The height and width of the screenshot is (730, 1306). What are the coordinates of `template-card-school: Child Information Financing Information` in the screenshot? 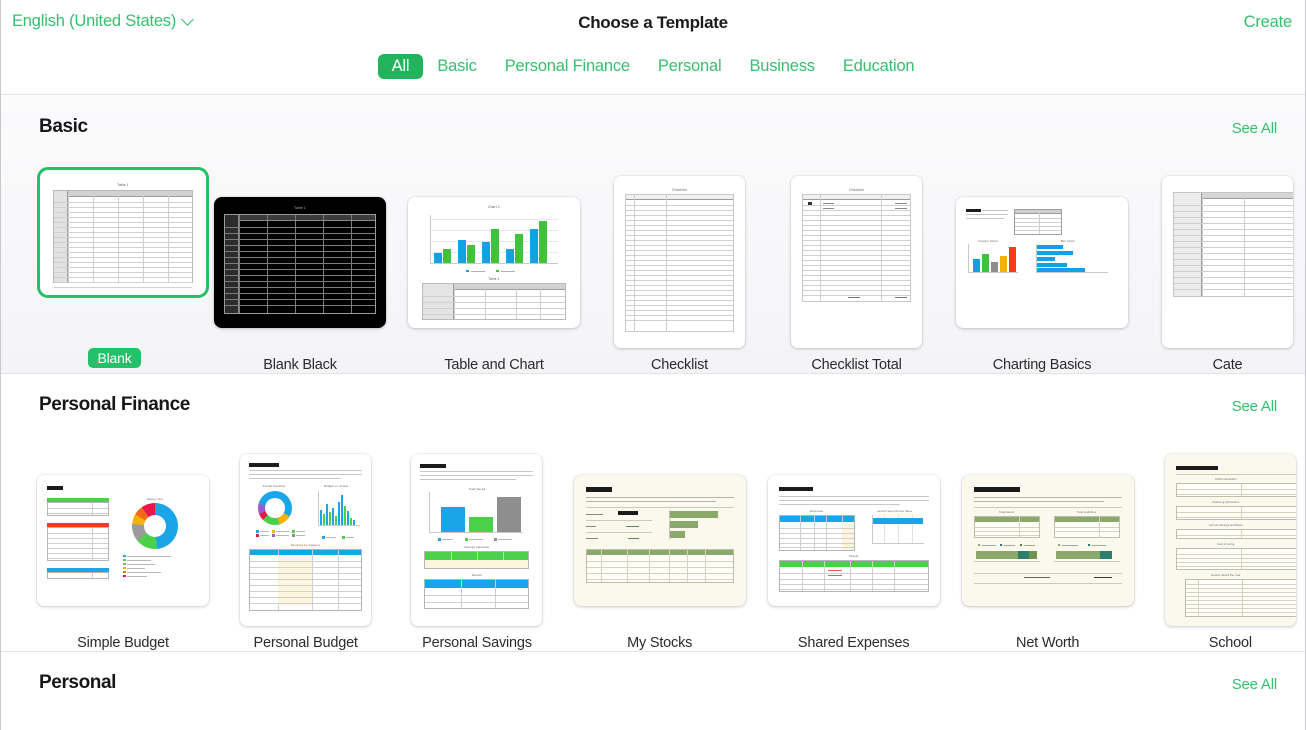 It's located at (1230, 552).